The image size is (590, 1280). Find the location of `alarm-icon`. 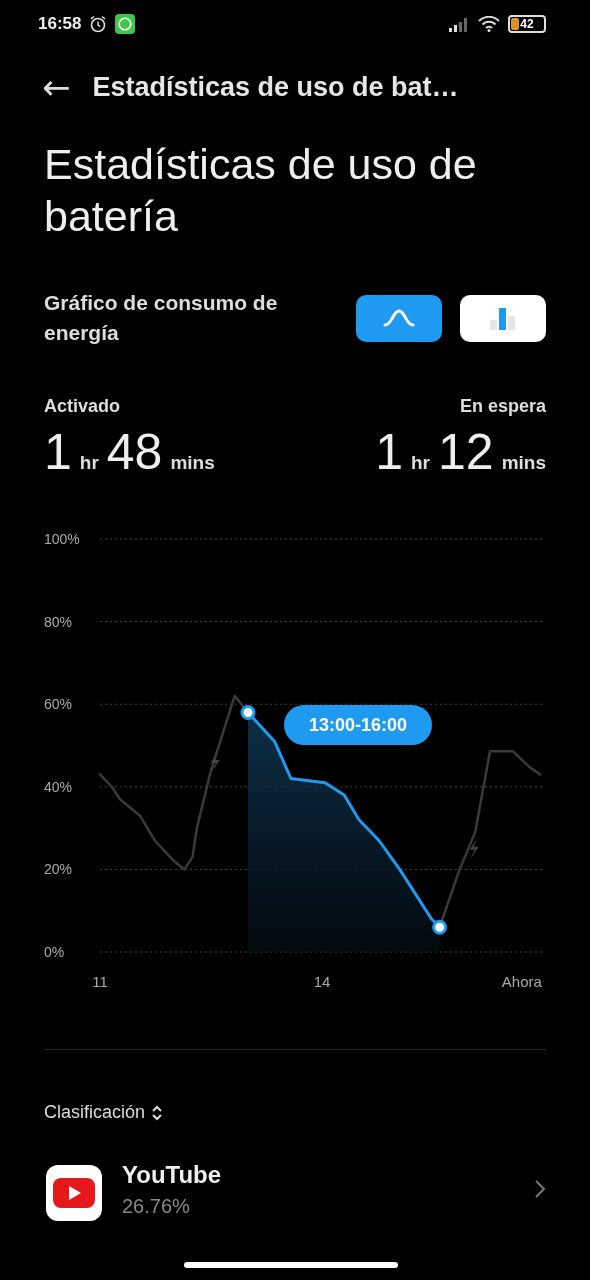

alarm-icon is located at coordinates (98, 24).